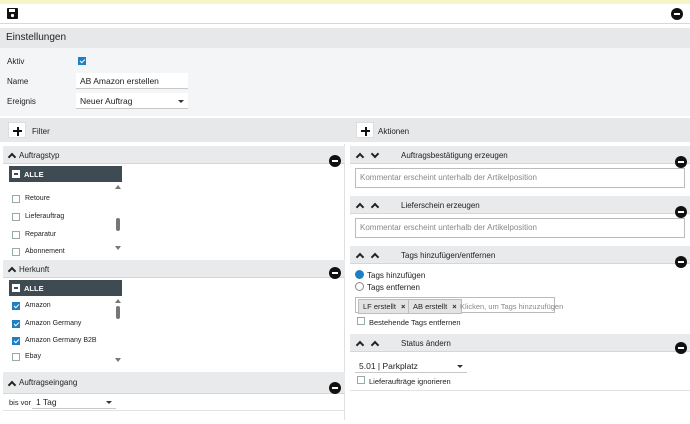 Image resolution: width=690 pixels, height=424 pixels. Describe the element at coordinates (37, 198) in the screenshot. I see `list-item: Retoure` at that location.